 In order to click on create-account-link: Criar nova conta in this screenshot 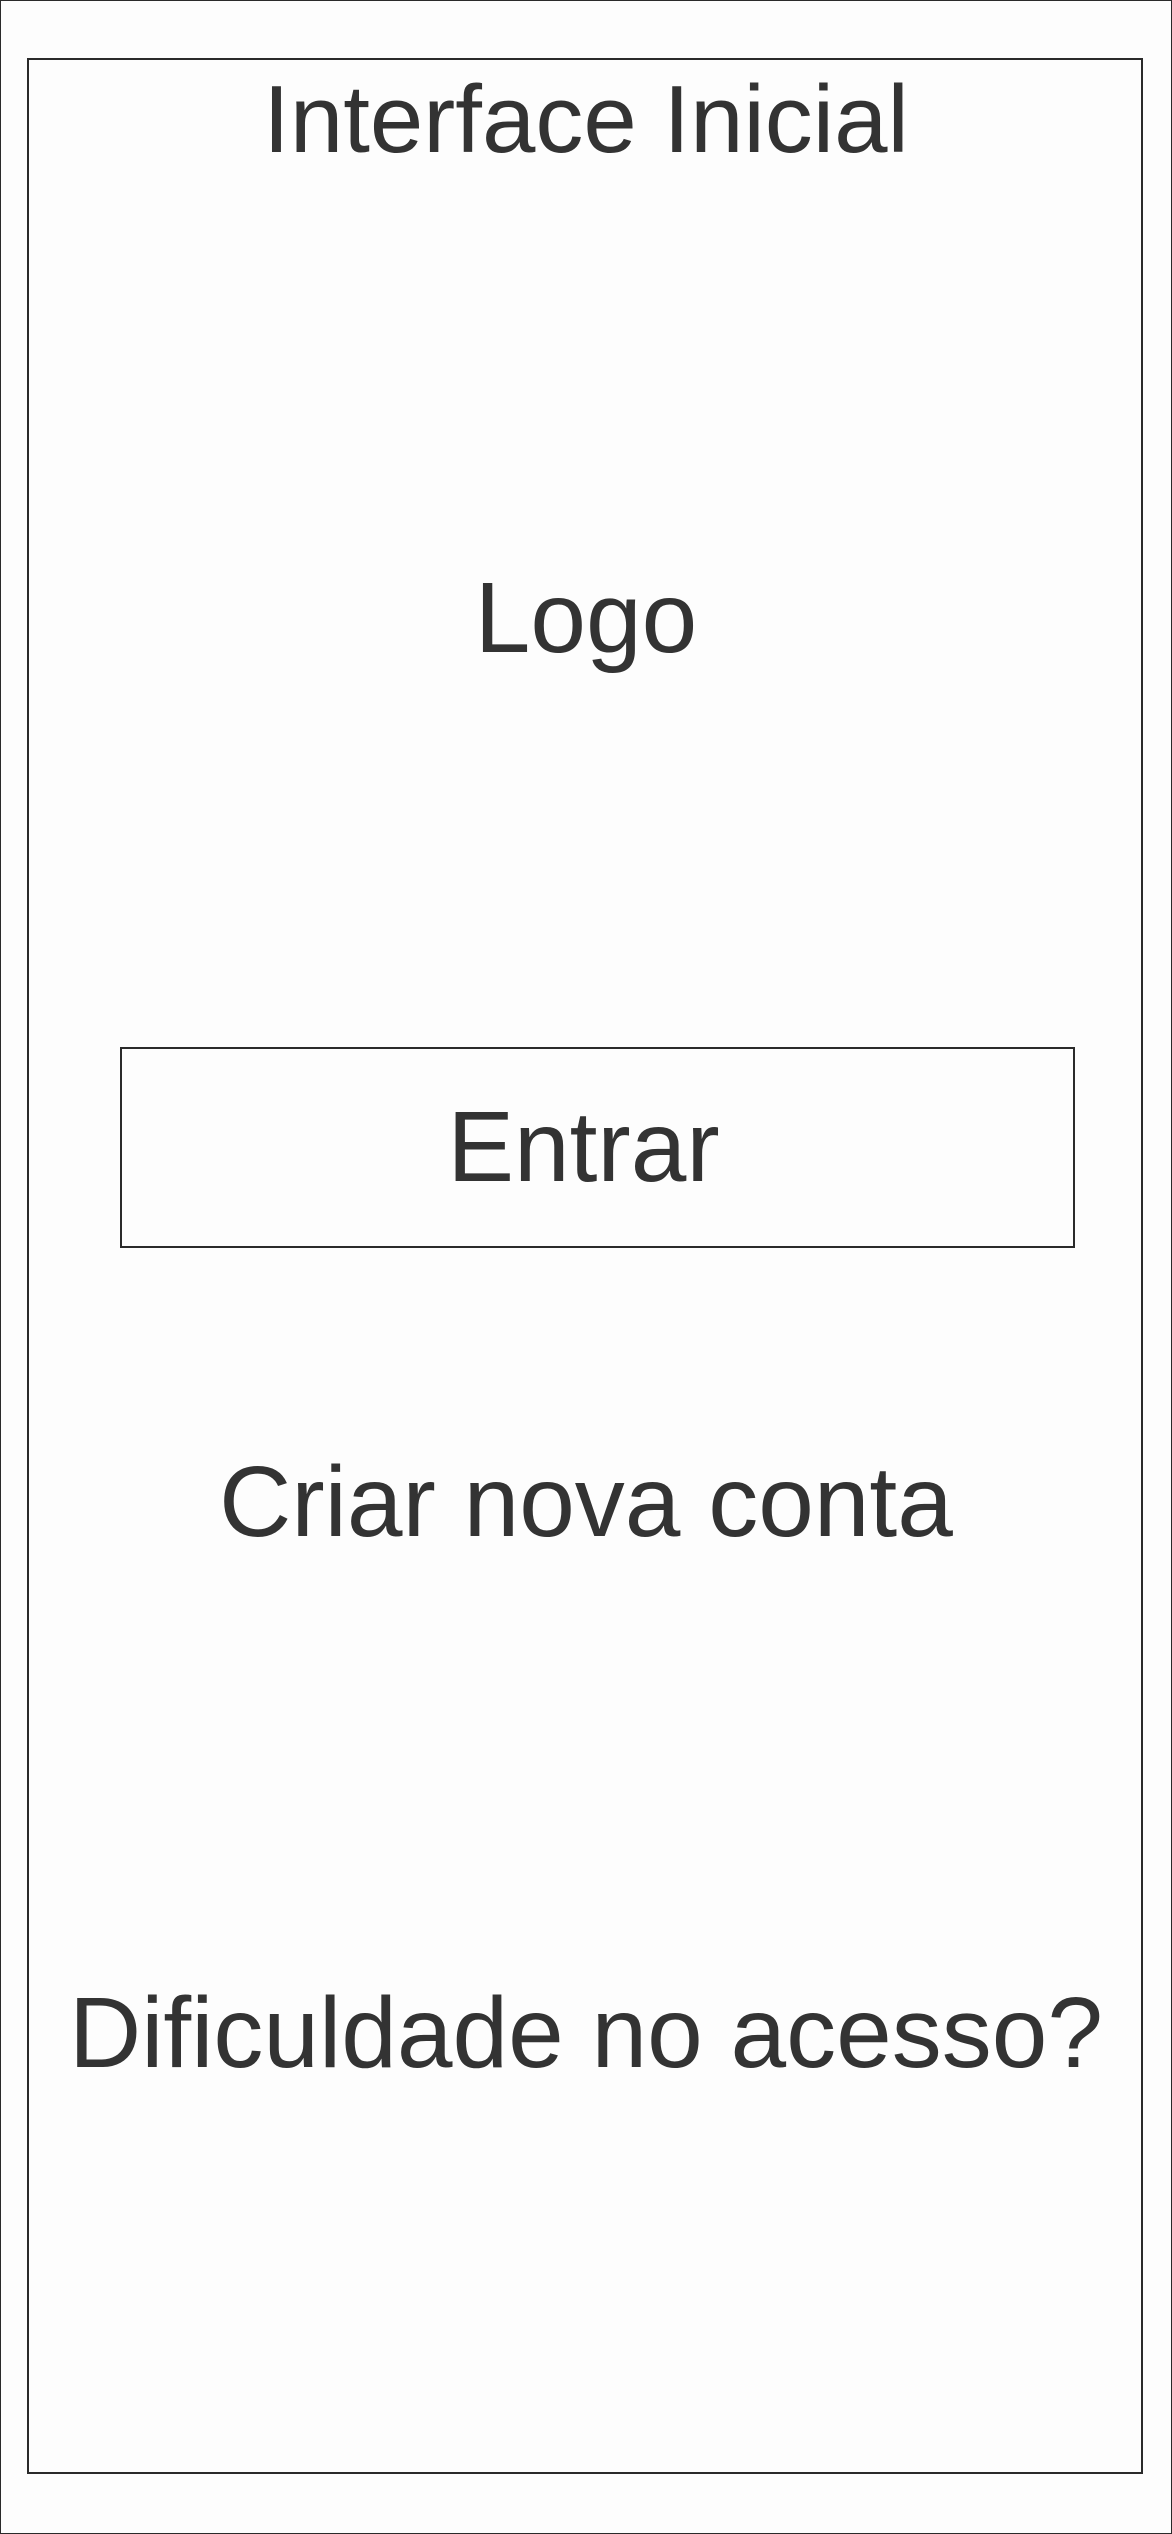, I will do `click(586, 1502)`.